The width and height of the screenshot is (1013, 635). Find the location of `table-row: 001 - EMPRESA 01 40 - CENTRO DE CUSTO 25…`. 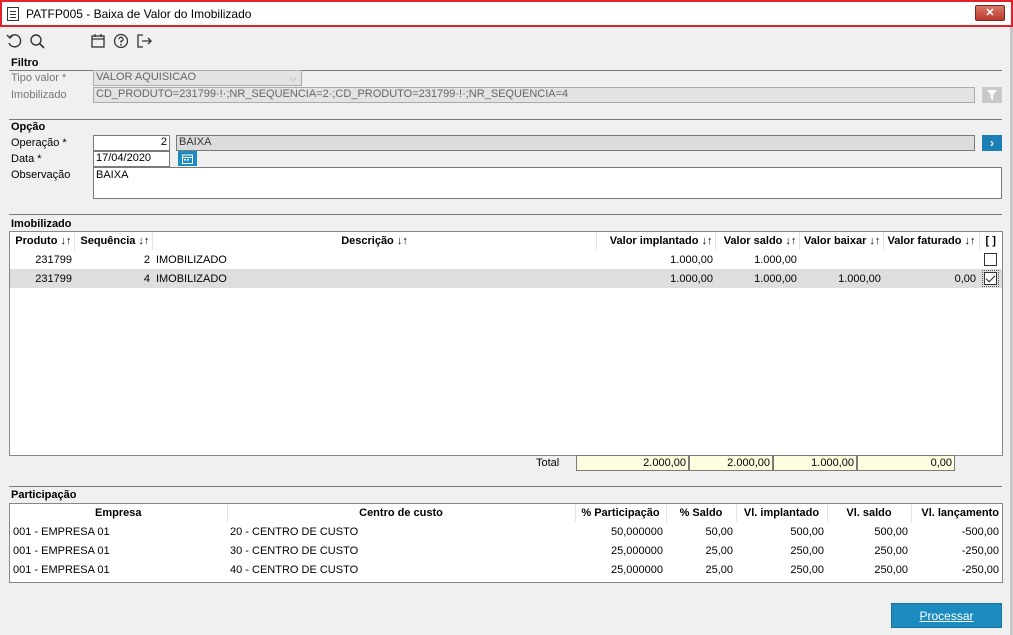

table-row: 001 - EMPRESA 01 40 - CENTRO DE CUSTO 25… is located at coordinates (506, 569).